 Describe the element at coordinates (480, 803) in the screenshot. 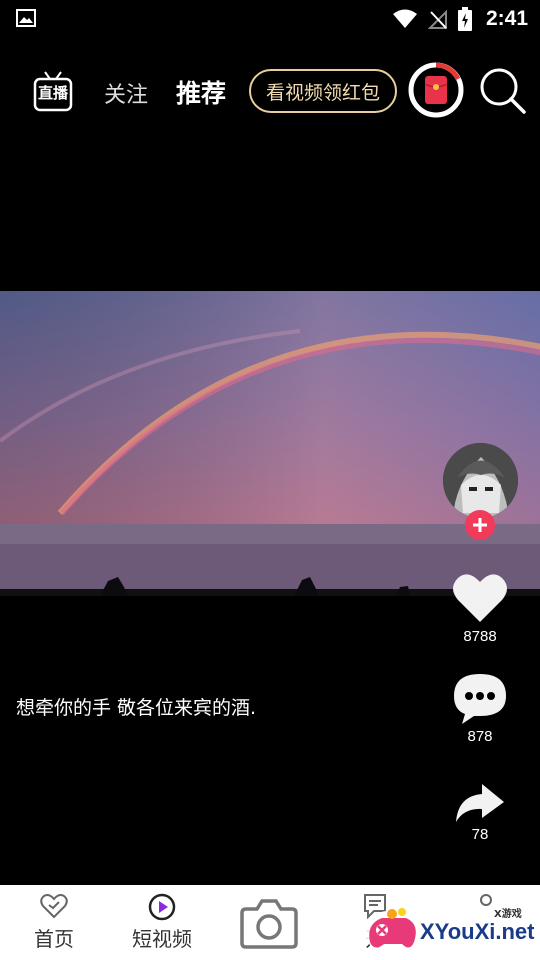

I see `share-icon` at that location.